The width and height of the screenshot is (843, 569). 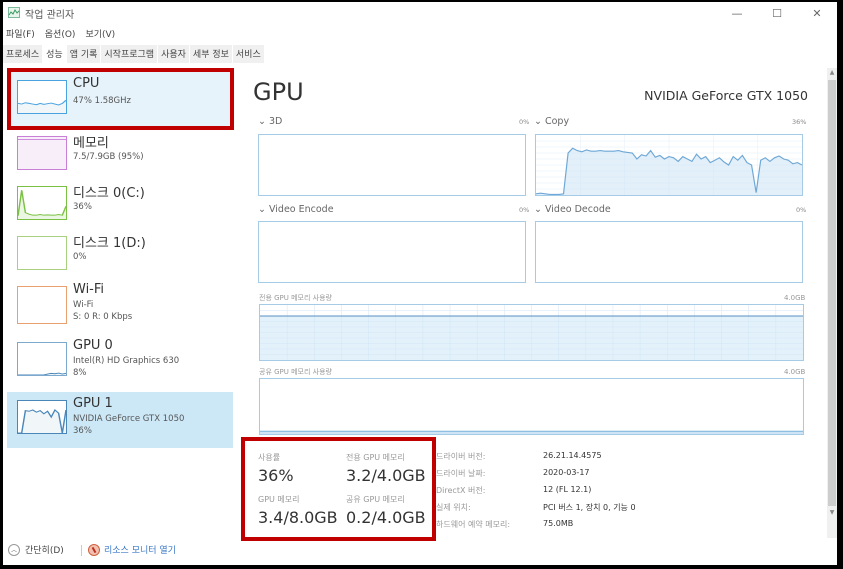 I want to click on sidebar-item-detail: 36%, so click(x=82, y=207).